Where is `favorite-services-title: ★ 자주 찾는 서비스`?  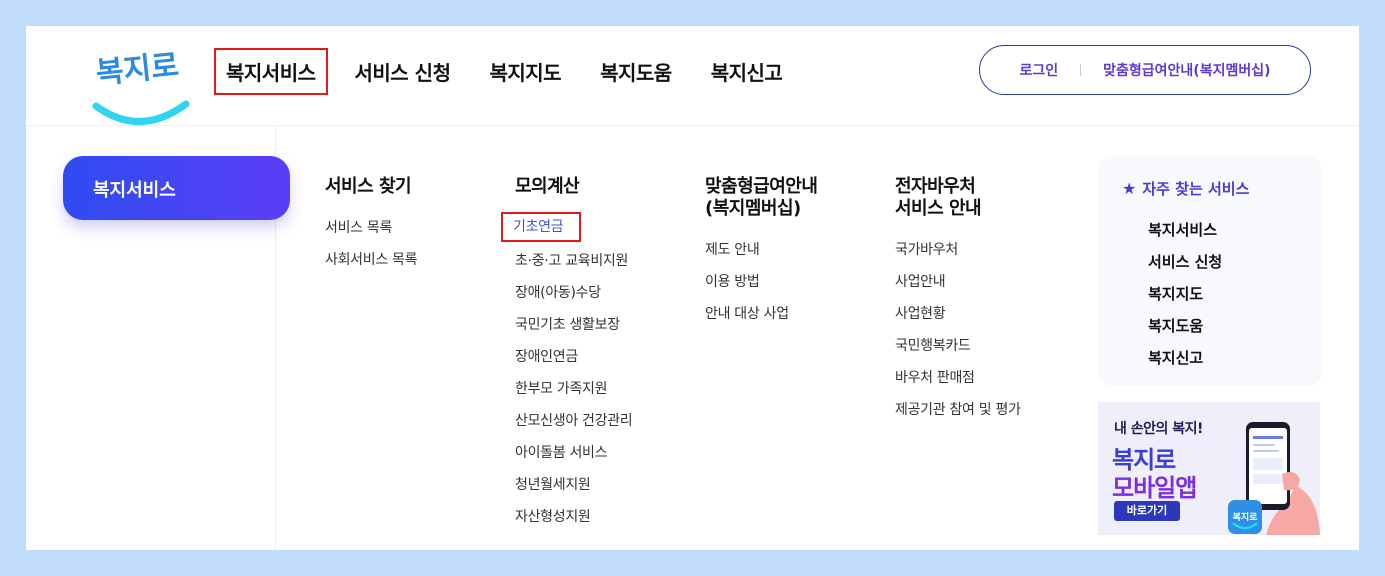 favorite-services-title: ★ 자주 찾는 서비스 is located at coordinates (1186, 188).